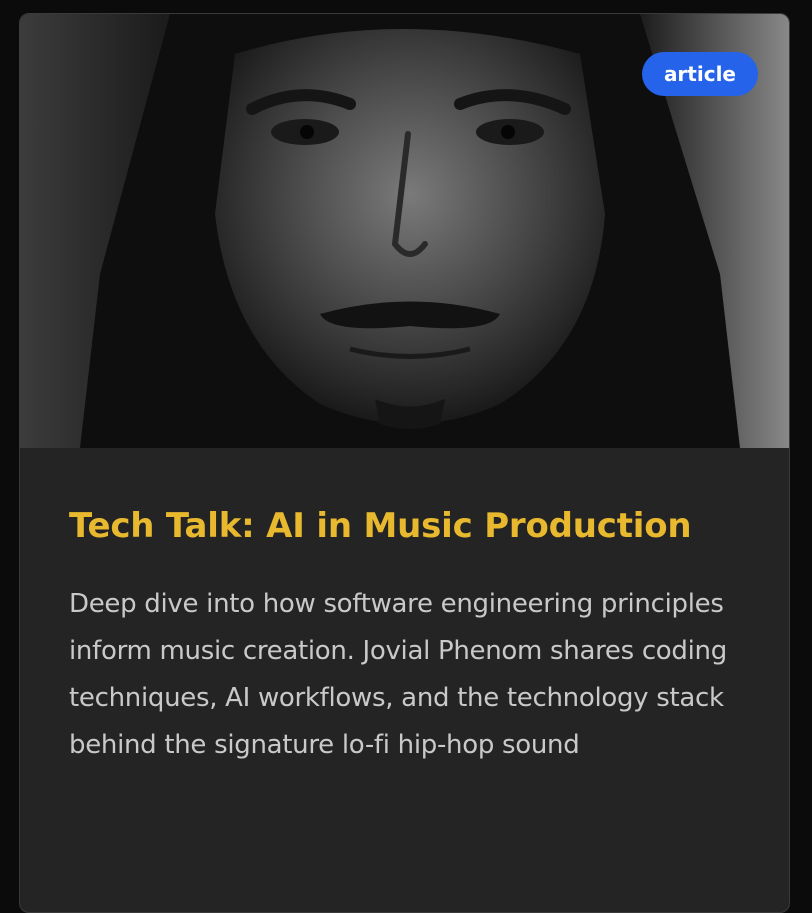  I want to click on card-title: Tech Talk: AI in Music Production, so click(405, 526).